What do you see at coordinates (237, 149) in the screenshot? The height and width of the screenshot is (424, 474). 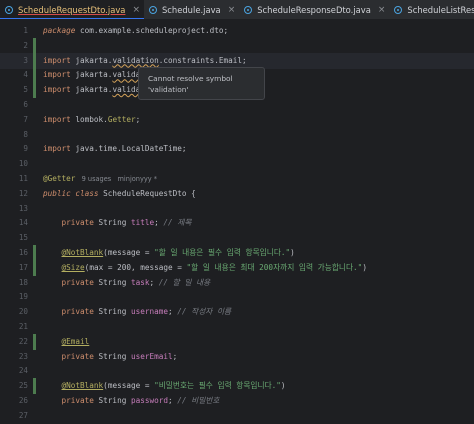 I see `code-line: 9 import java.time.LocalDateTime;` at bounding box center [237, 149].